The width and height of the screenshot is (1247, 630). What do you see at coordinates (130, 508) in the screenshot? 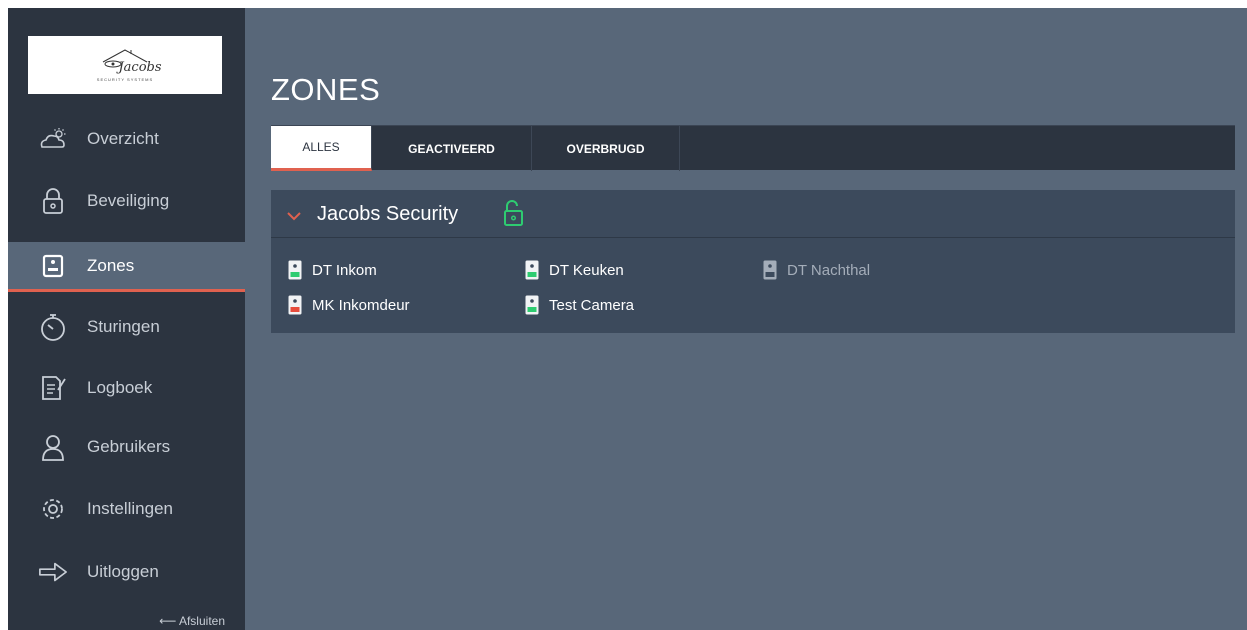
I see `sidebar-item-label: Instellingen` at bounding box center [130, 508].